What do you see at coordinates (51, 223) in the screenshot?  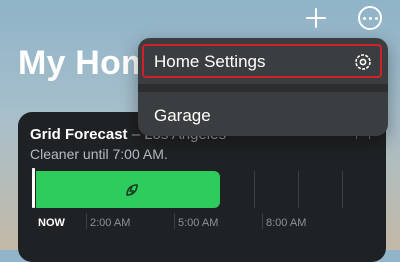 I see `time-label-now: NOW` at bounding box center [51, 223].